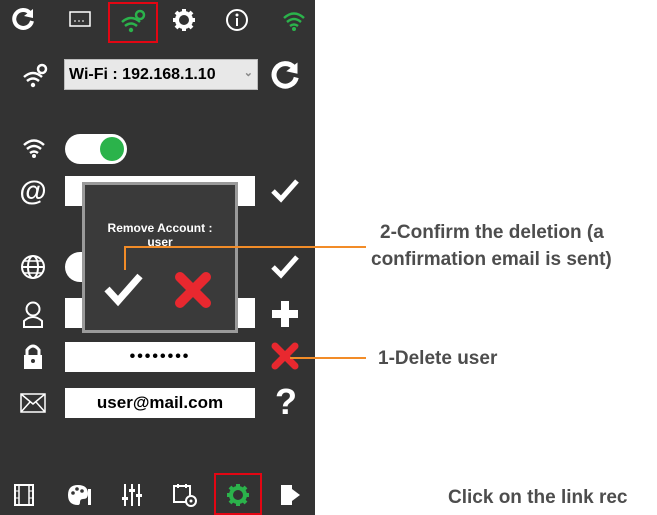 The image size is (657, 515). What do you see at coordinates (133, 21) in the screenshot?
I see `wifi-settings-icon` at bounding box center [133, 21].